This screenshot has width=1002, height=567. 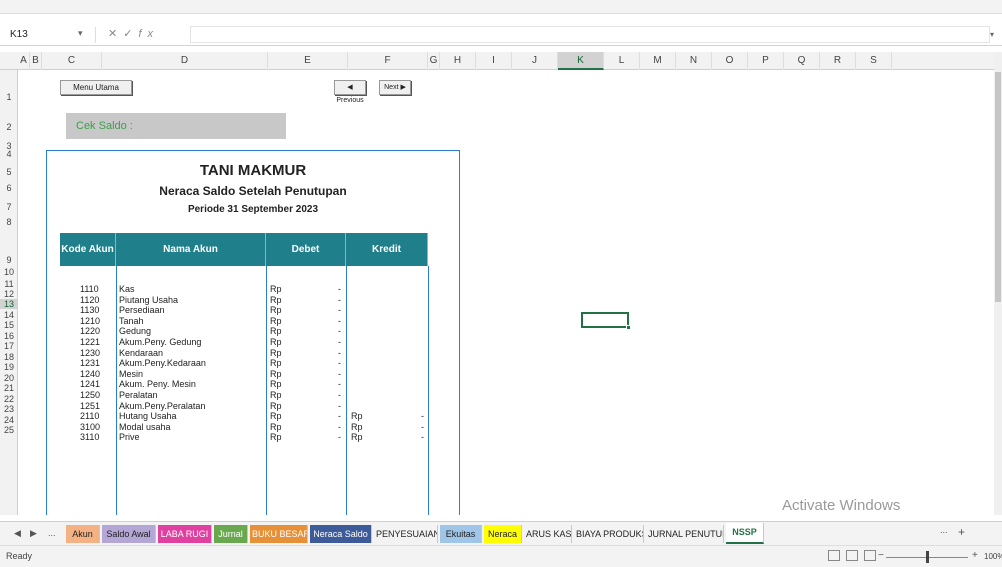 I want to click on sheet-tab: Ekuitas, so click(x=461, y=534).